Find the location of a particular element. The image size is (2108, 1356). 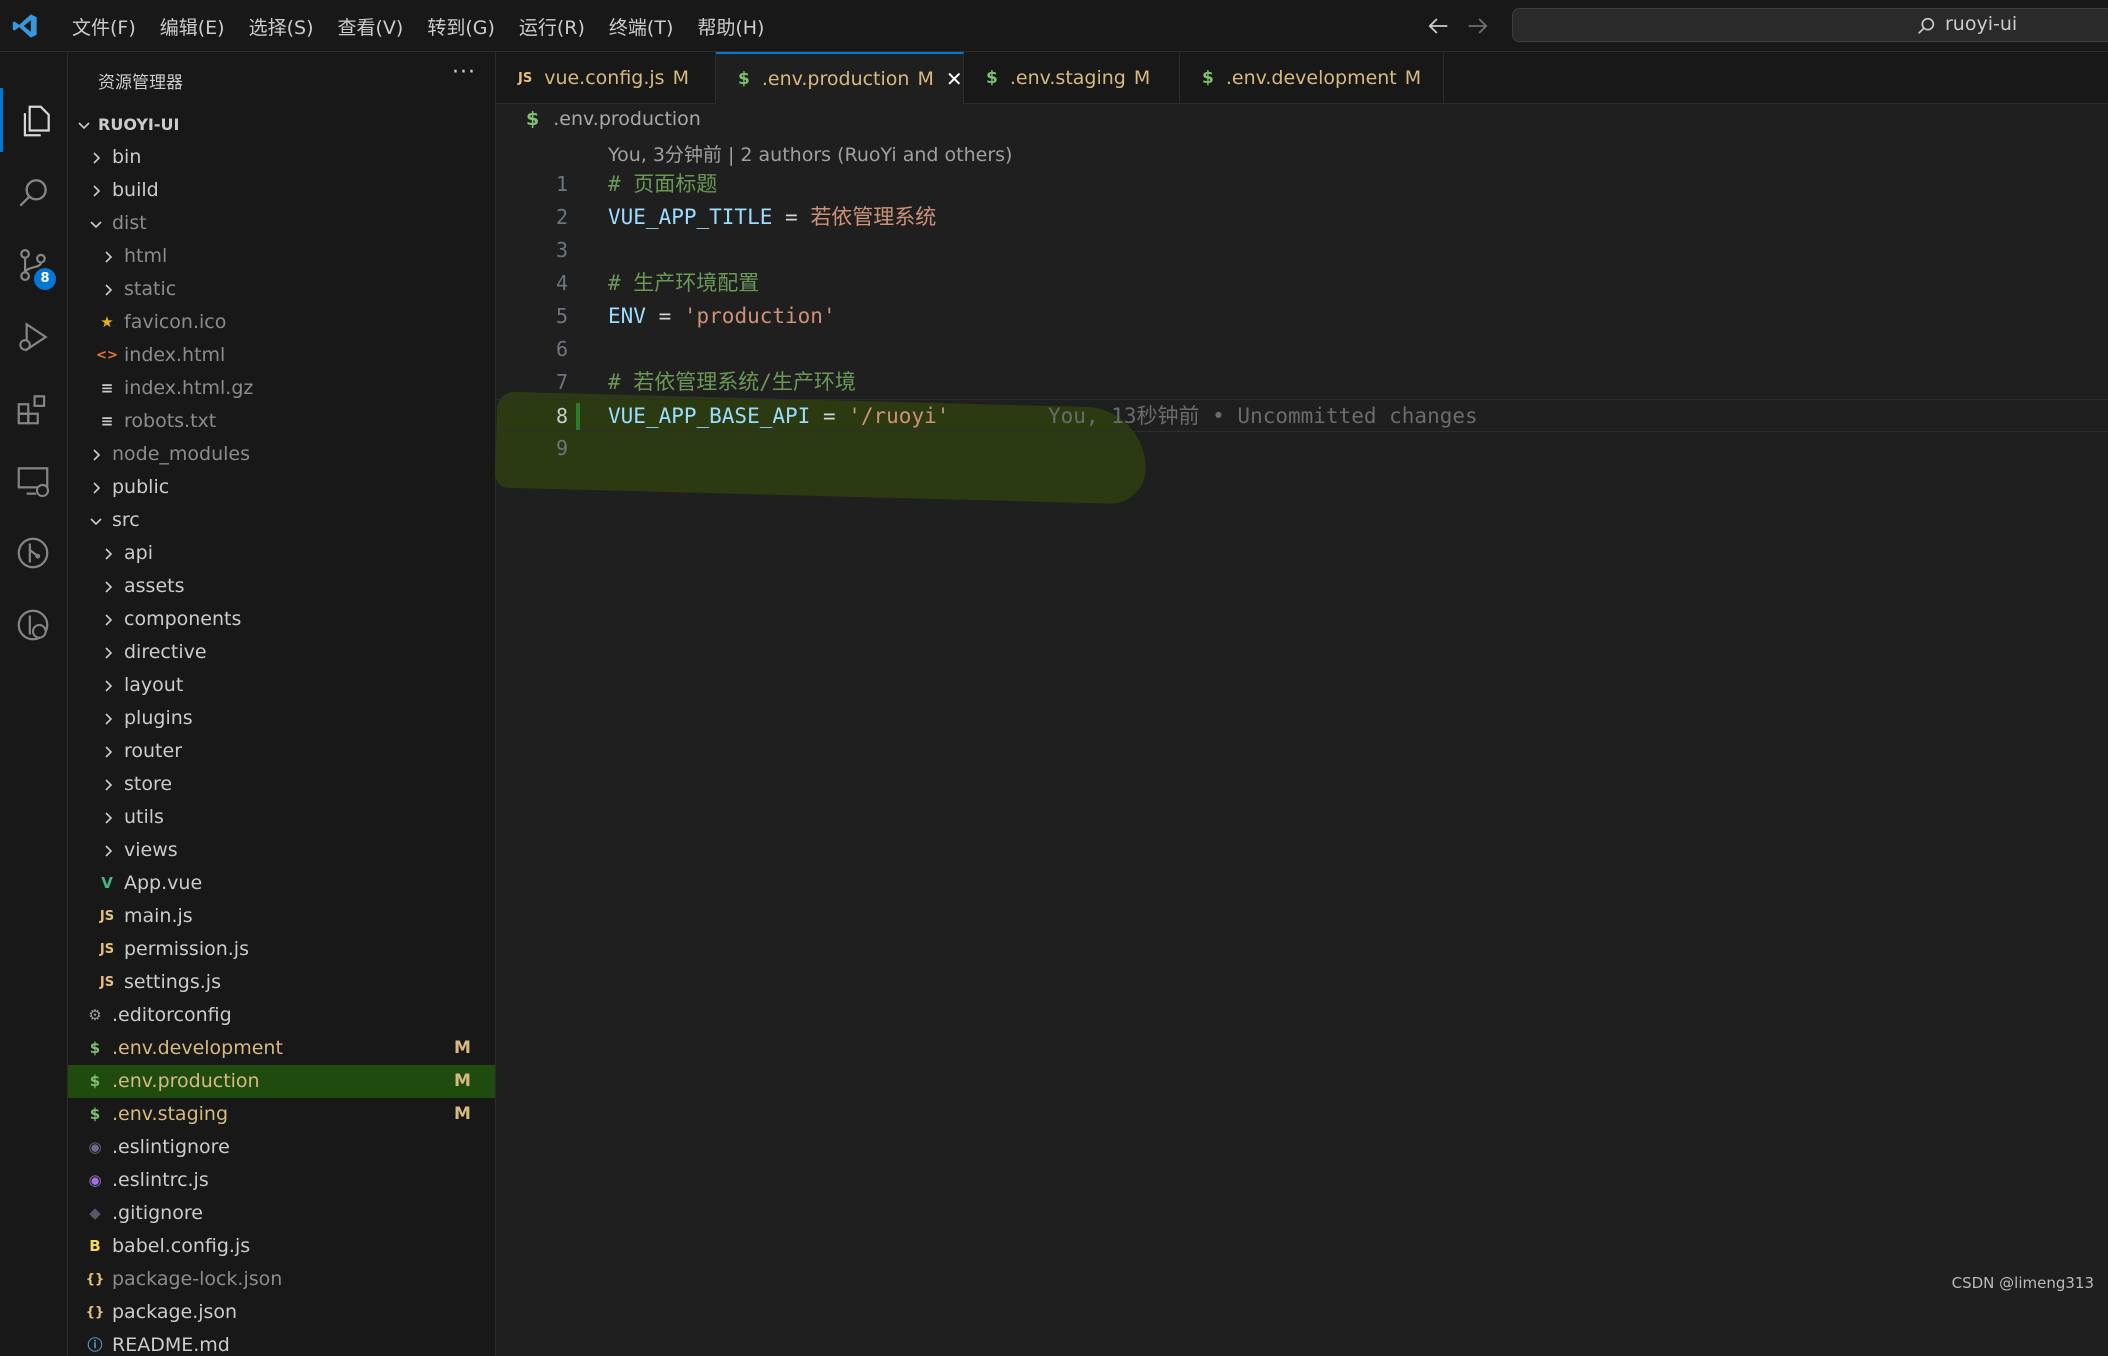

search-icon is located at coordinates (33, 193).